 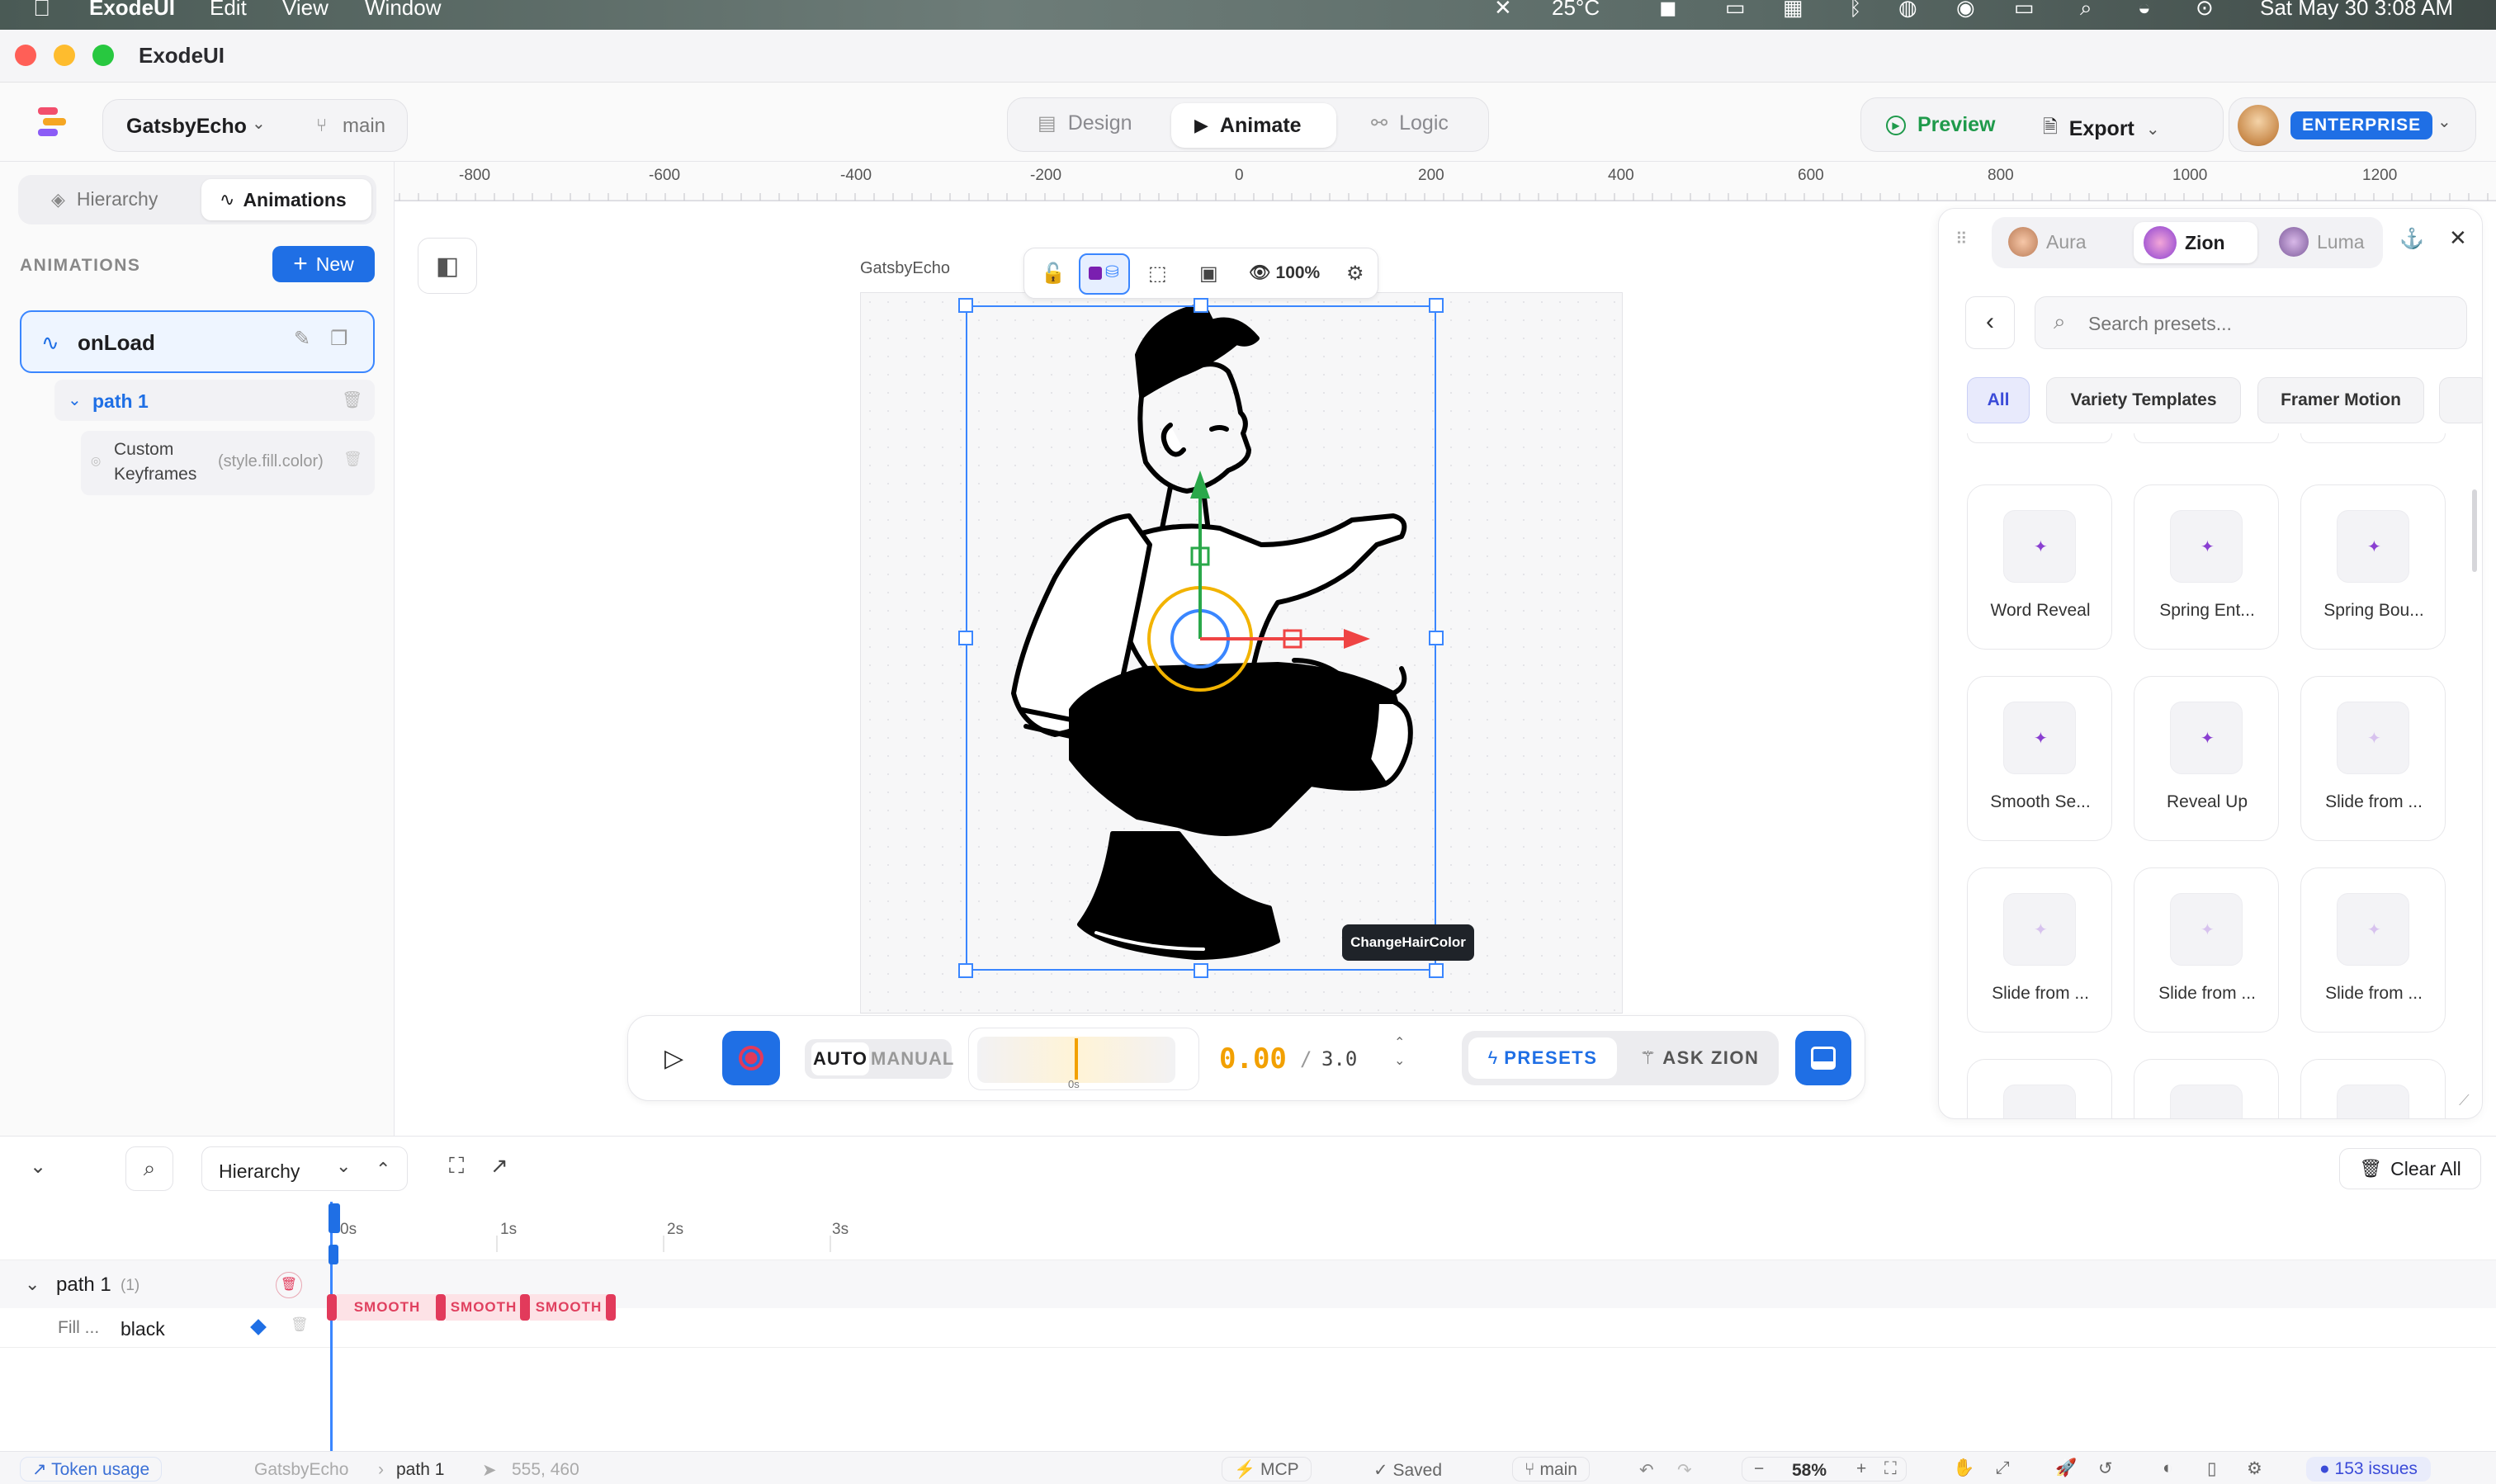 What do you see at coordinates (2105, 1468) in the screenshot?
I see `history-icon: ↺` at bounding box center [2105, 1468].